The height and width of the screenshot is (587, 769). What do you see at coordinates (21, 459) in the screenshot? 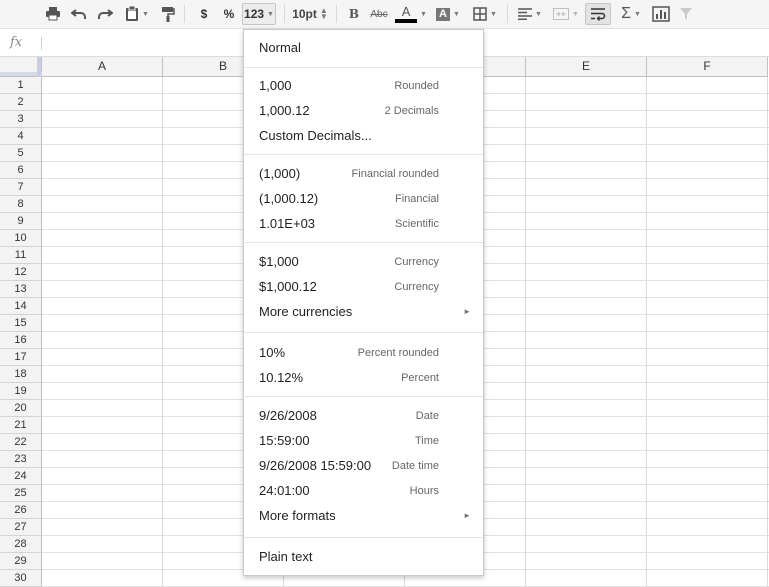
I see `row-header: 23` at bounding box center [21, 459].